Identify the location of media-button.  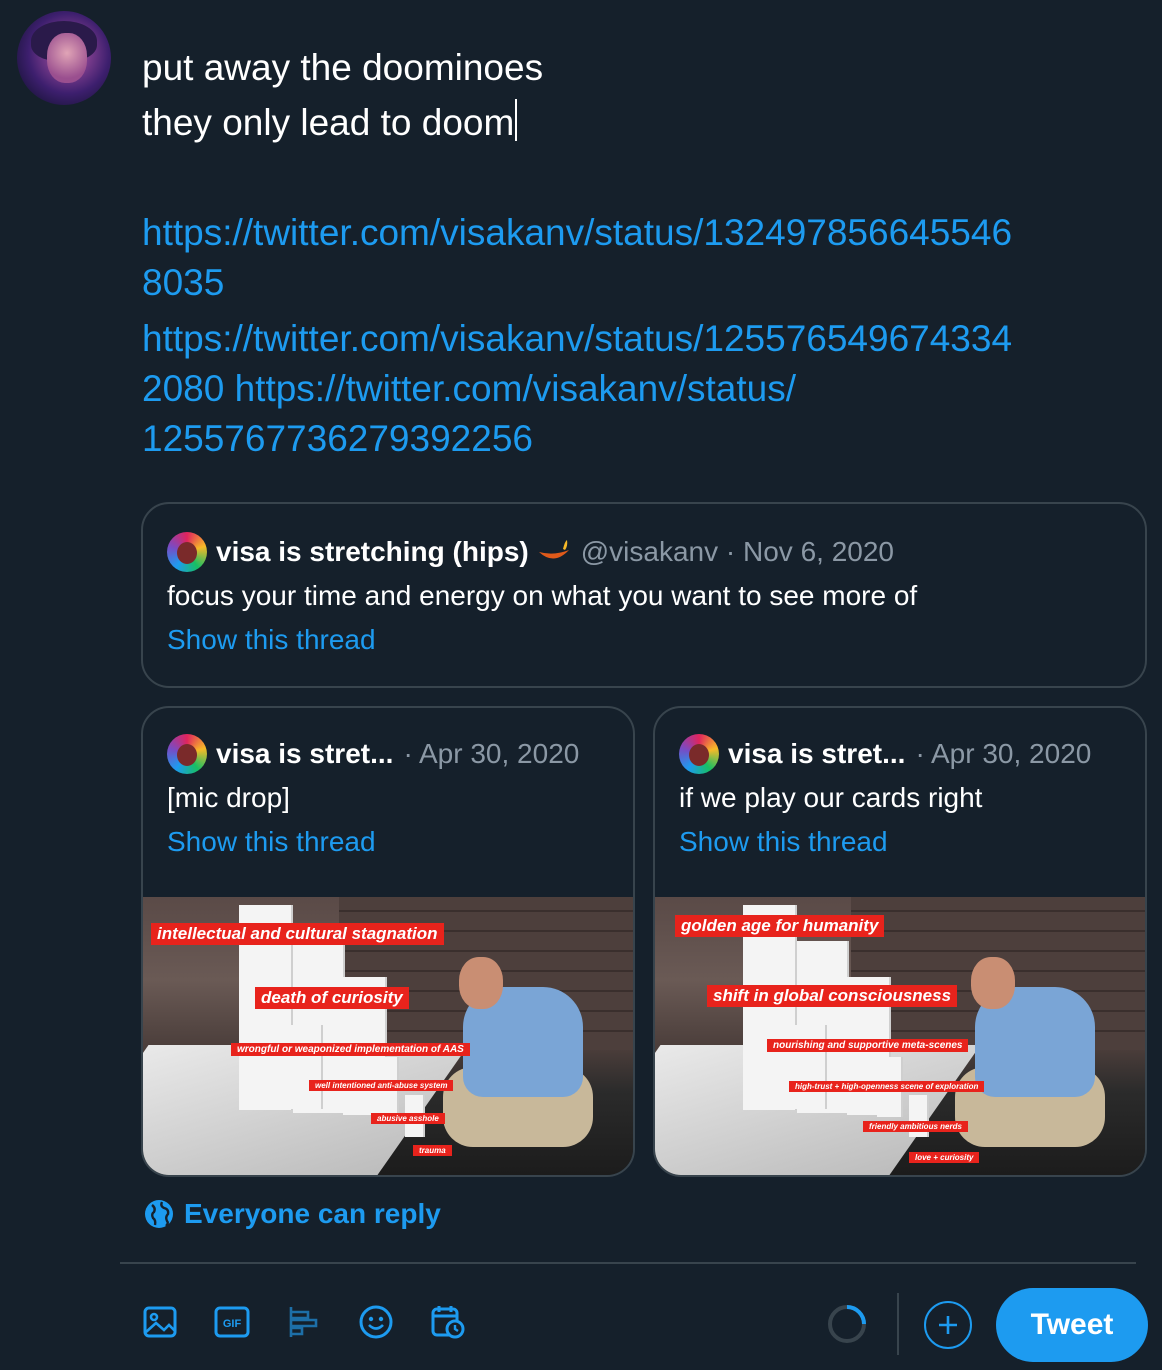
(160, 1322).